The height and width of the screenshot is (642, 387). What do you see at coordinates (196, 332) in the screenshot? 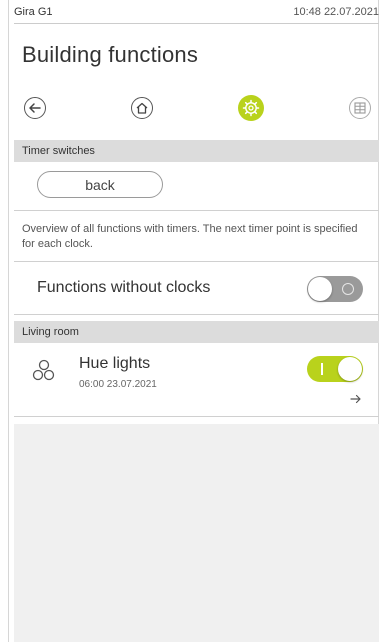
I see `living-room-header: Living room` at bounding box center [196, 332].